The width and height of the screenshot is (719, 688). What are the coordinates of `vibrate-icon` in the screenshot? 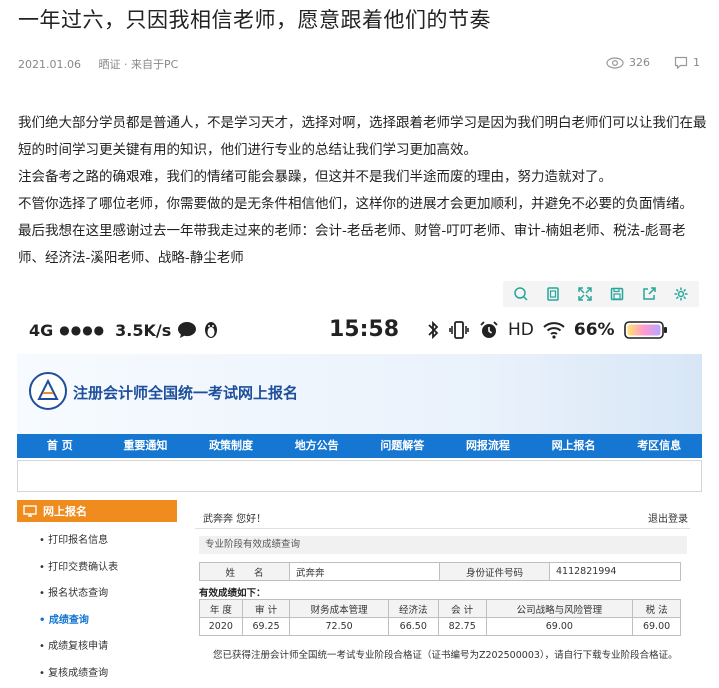 It's located at (459, 330).